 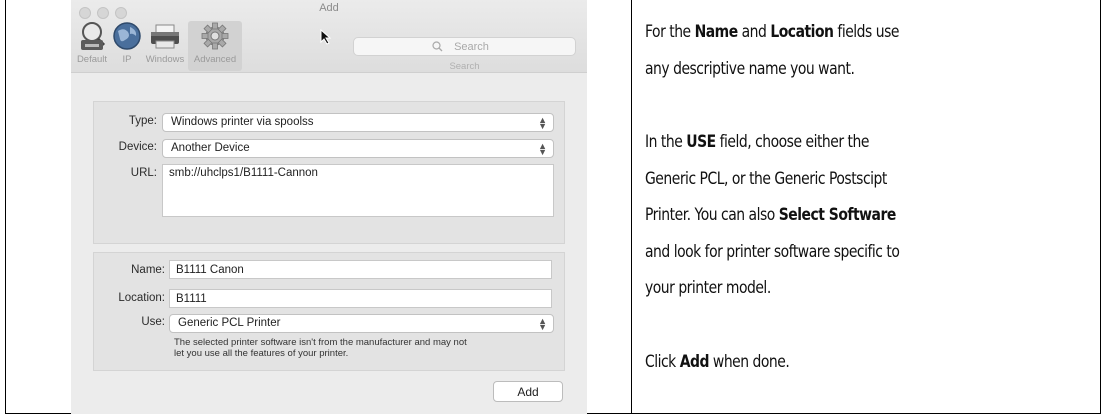 I want to click on toolbar-advanced-button: Advanced, so click(x=215, y=46).